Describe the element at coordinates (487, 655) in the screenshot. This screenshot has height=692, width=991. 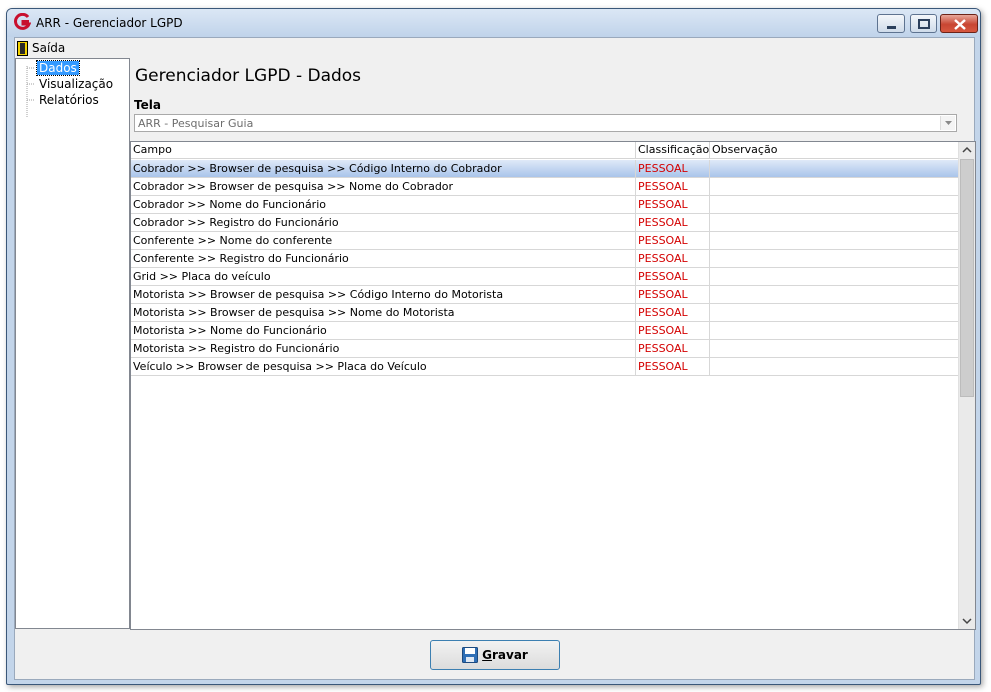
I see `save-button-accelerator: G` at that location.